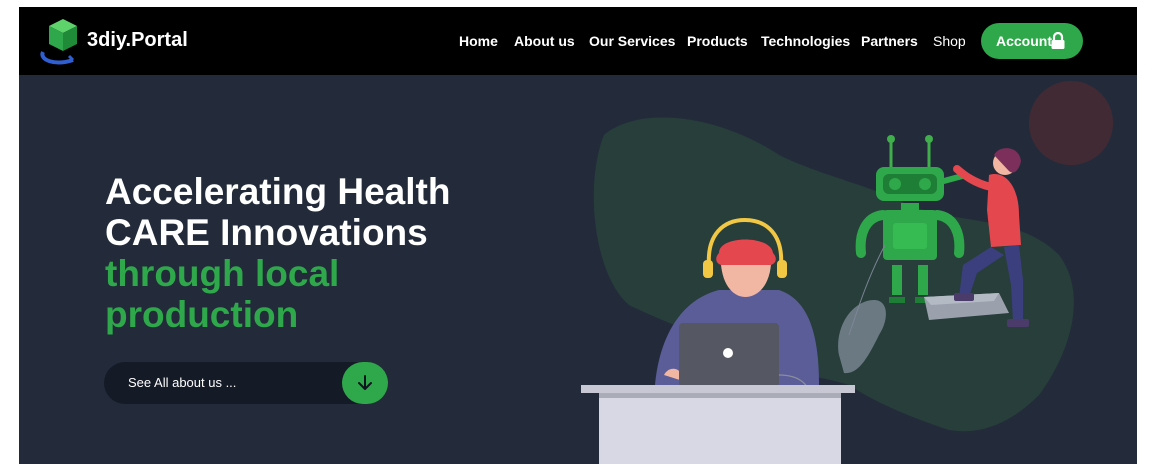 This screenshot has height=464, width=1156. What do you see at coordinates (717, 41) in the screenshot?
I see `nav-products: Products` at bounding box center [717, 41].